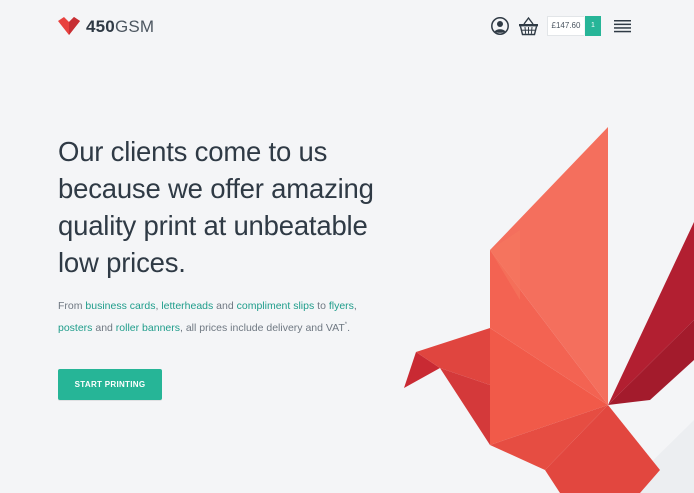 The width and height of the screenshot is (694, 493). What do you see at coordinates (110, 384) in the screenshot?
I see `start-printing-button: START PRINTING` at bounding box center [110, 384].